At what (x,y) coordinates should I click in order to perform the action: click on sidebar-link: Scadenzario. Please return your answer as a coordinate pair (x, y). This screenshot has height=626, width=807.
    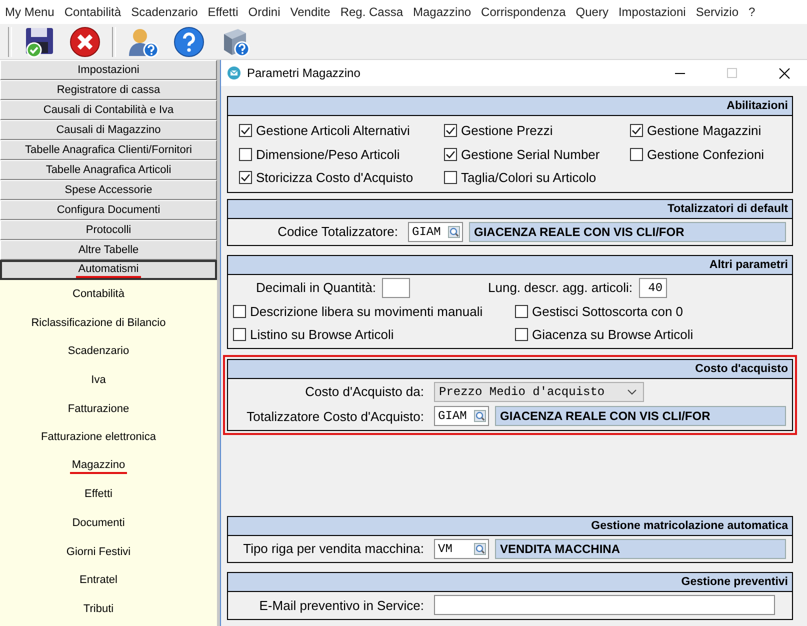
    Looking at the image, I should click on (99, 351).